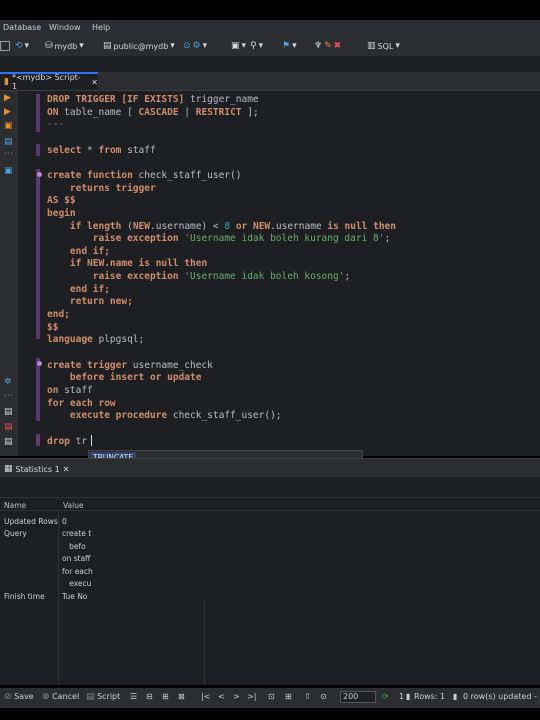 This screenshot has height=720, width=540. What do you see at coordinates (52, 327) in the screenshot?
I see `code-line: $$` at bounding box center [52, 327].